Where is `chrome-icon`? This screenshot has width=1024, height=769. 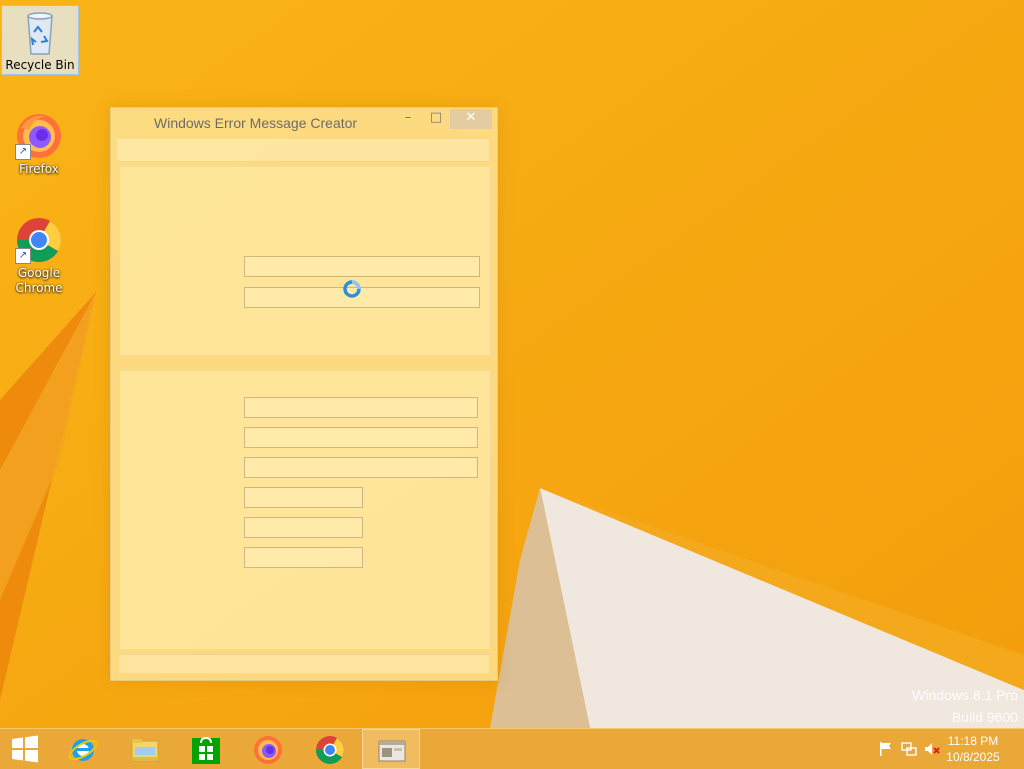 chrome-icon is located at coordinates (330, 750).